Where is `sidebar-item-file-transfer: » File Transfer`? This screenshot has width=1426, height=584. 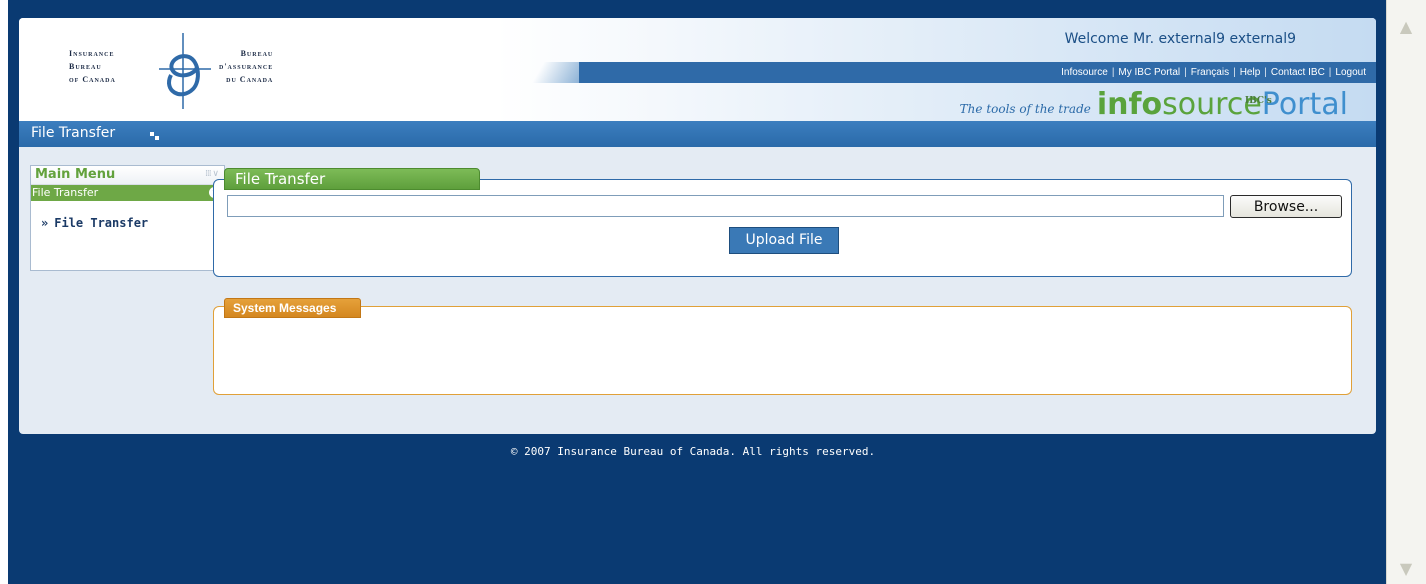
sidebar-item-file-transfer: » File Transfer is located at coordinates (94, 223).